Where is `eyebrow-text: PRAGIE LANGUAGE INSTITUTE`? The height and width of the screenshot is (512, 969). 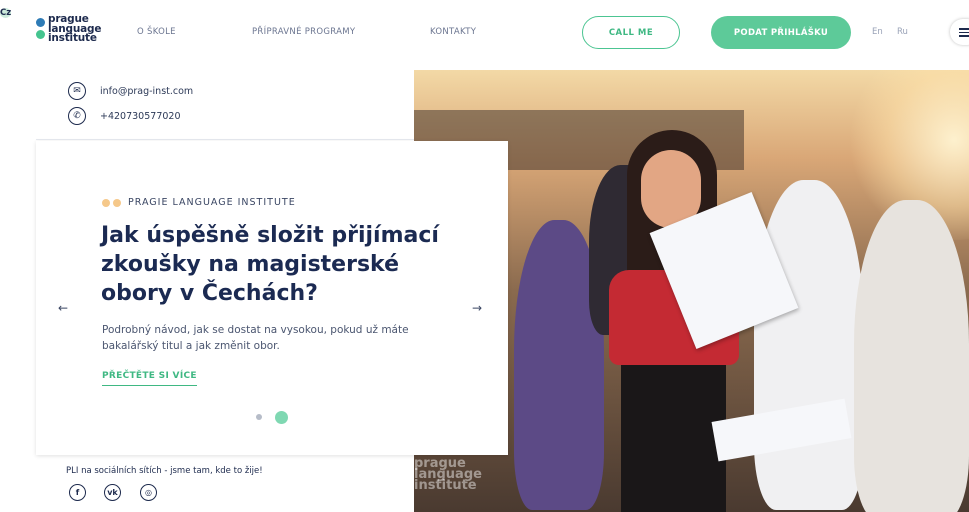
eyebrow-text: PRAGIE LANGUAGE INSTITUTE is located at coordinates (212, 202).